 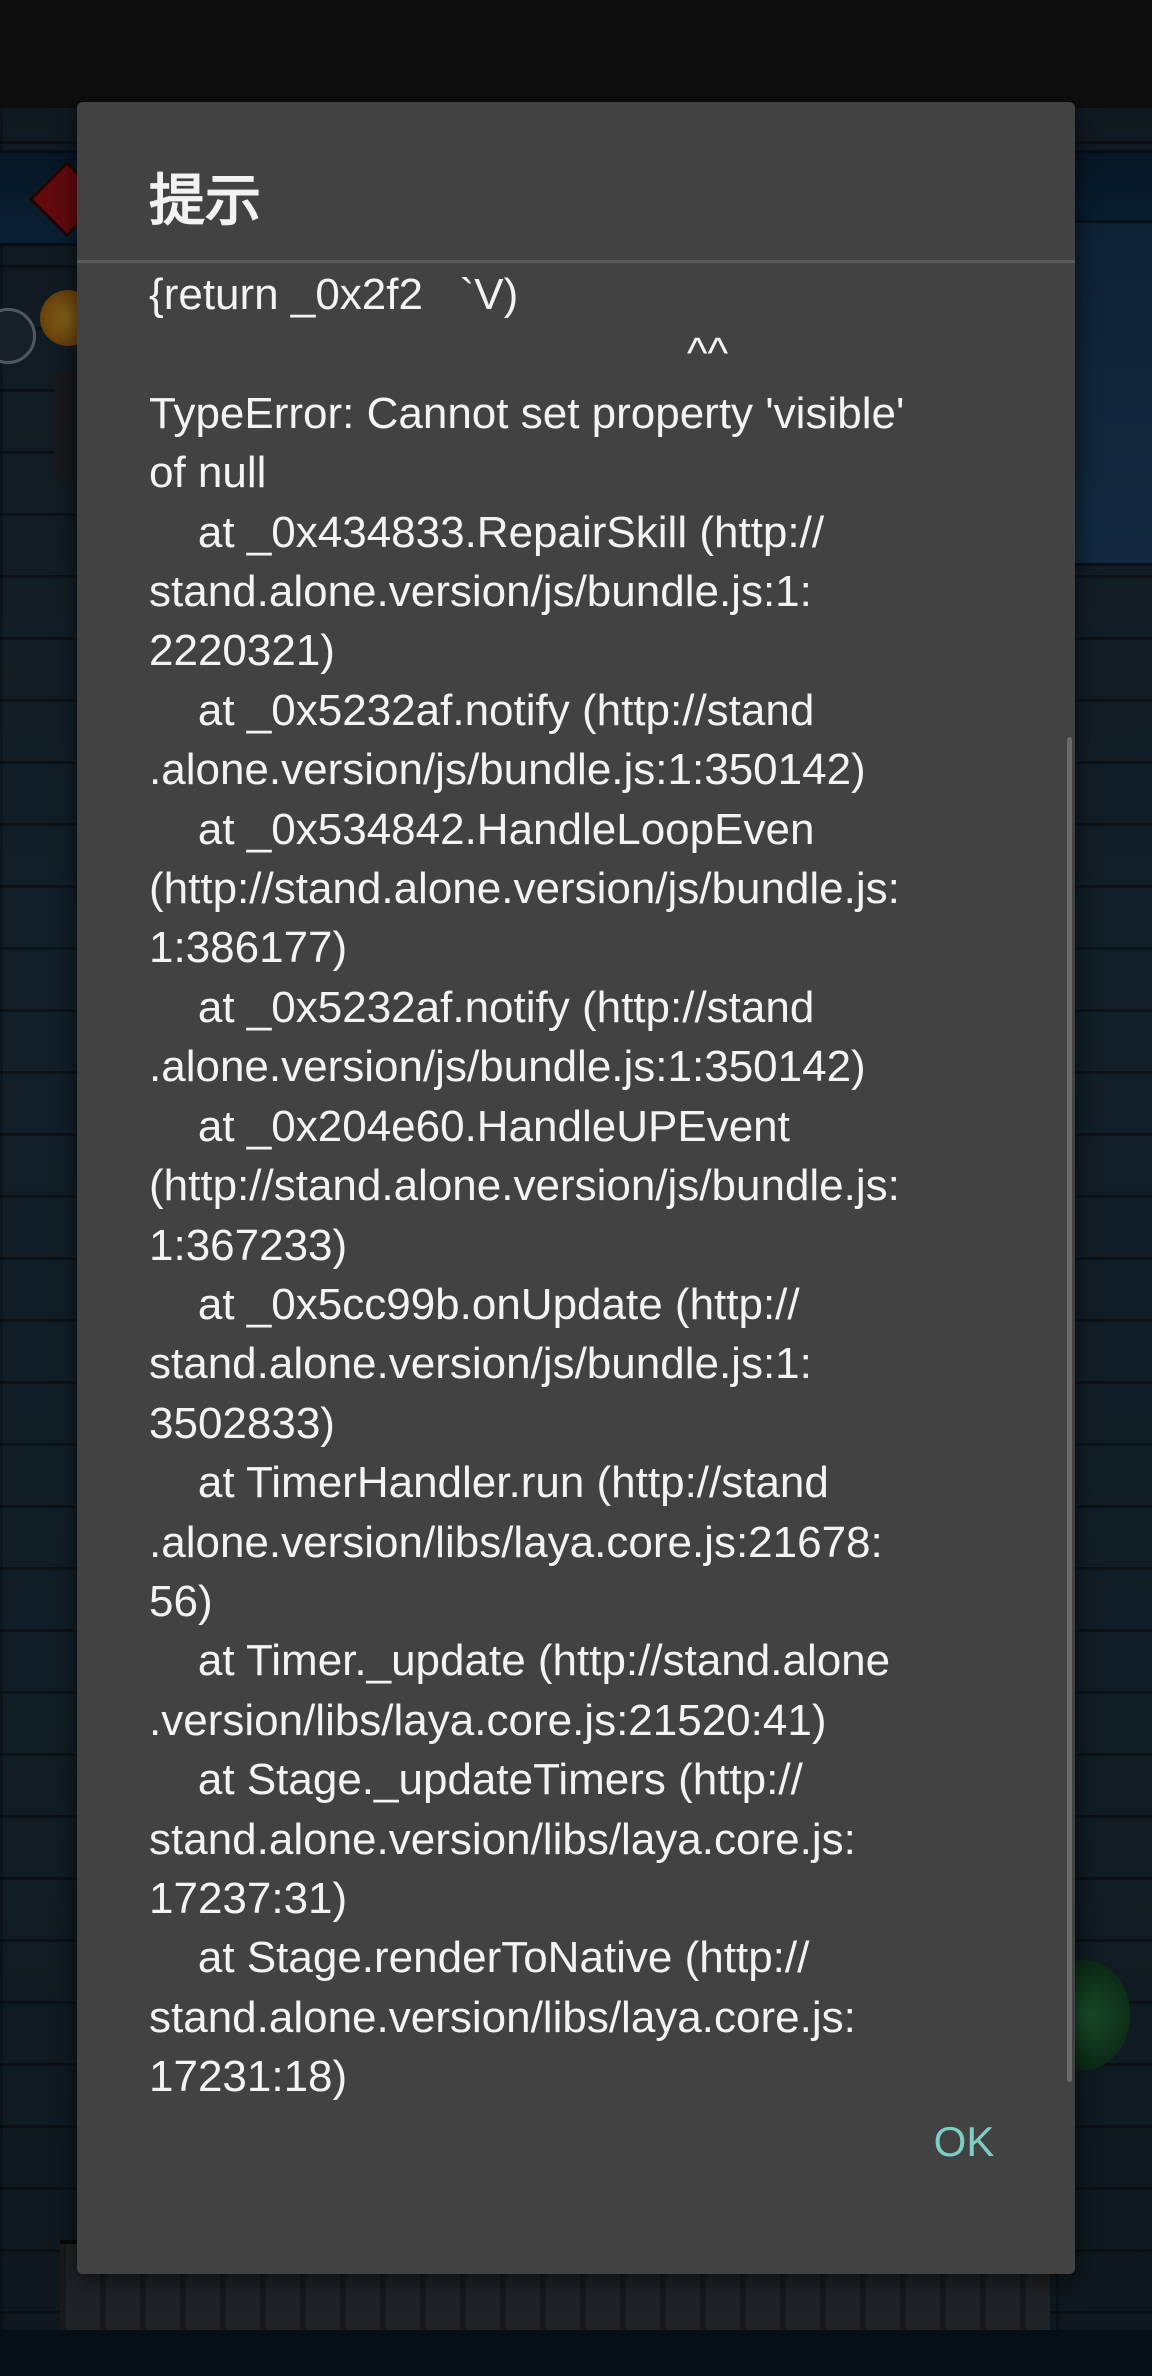 What do you see at coordinates (964, 2142) in the screenshot?
I see `ok-button: OK` at bounding box center [964, 2142].